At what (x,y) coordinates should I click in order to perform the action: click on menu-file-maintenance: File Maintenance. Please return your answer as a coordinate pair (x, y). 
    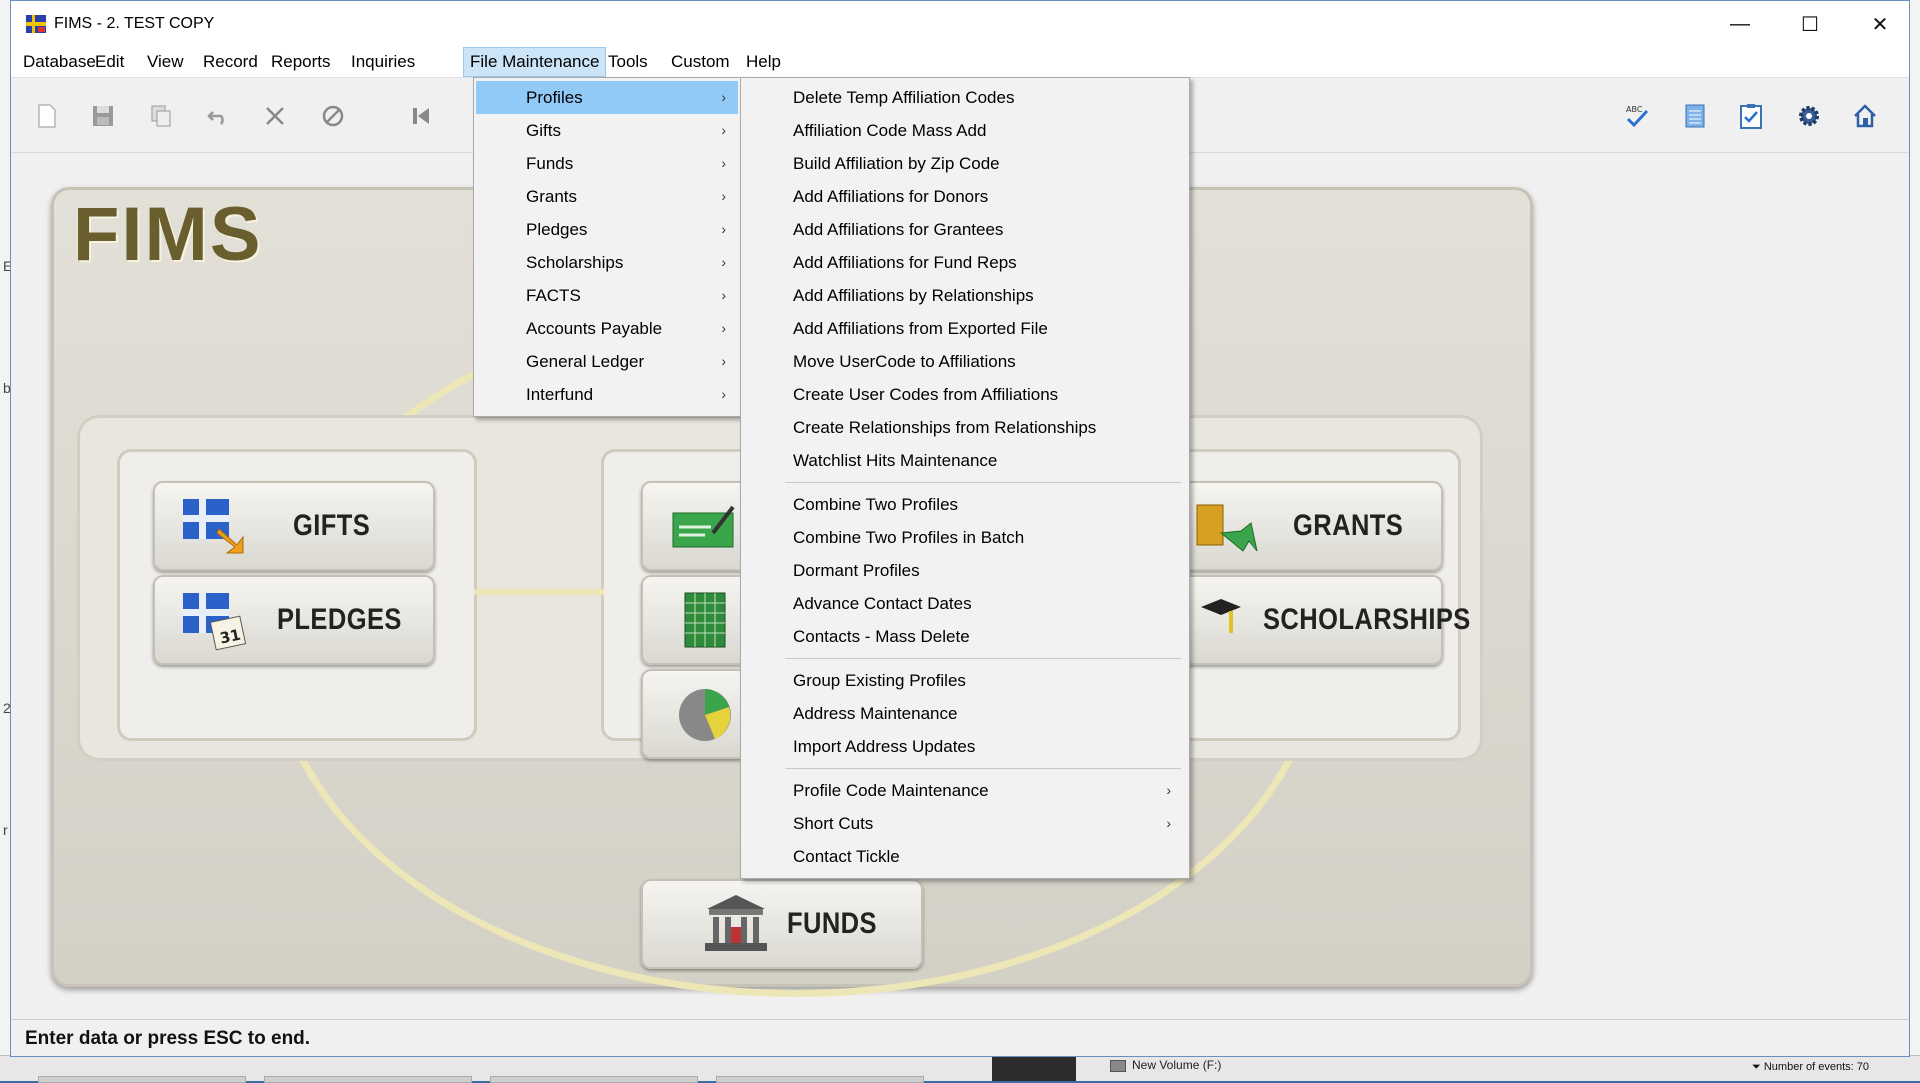
    Looking at the image, I should click on (535, 62).